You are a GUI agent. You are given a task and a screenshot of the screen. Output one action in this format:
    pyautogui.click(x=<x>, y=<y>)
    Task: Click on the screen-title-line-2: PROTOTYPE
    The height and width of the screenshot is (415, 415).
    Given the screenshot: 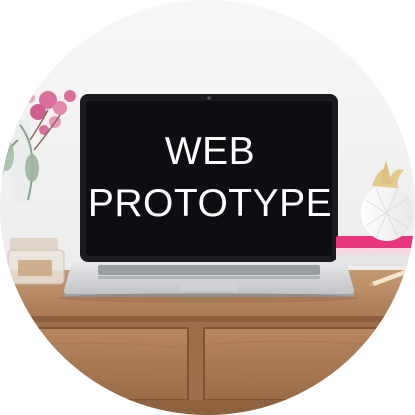 What is the action you would take?
    pyautogui.click(x=210, y=203)
    